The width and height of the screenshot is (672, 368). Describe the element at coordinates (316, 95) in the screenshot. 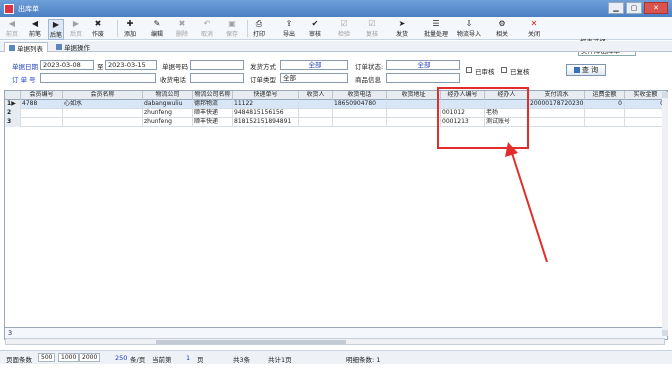

I see `col-receiver: 收货人` at that location.